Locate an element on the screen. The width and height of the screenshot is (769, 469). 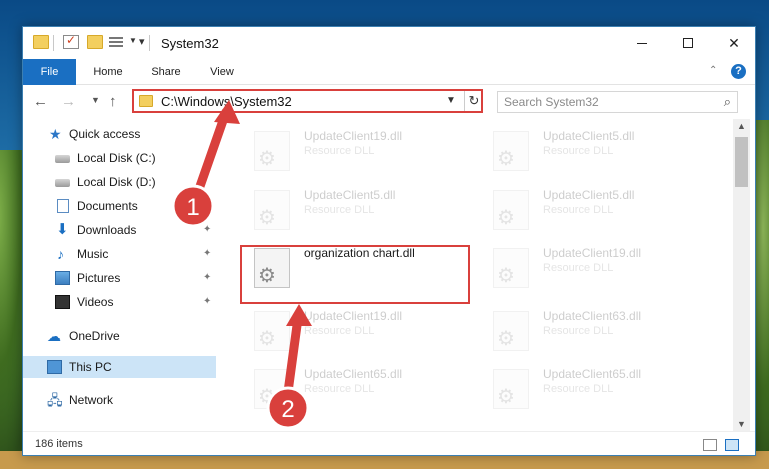
cloud-icon: ☁ is located at coordinates (54, 336).